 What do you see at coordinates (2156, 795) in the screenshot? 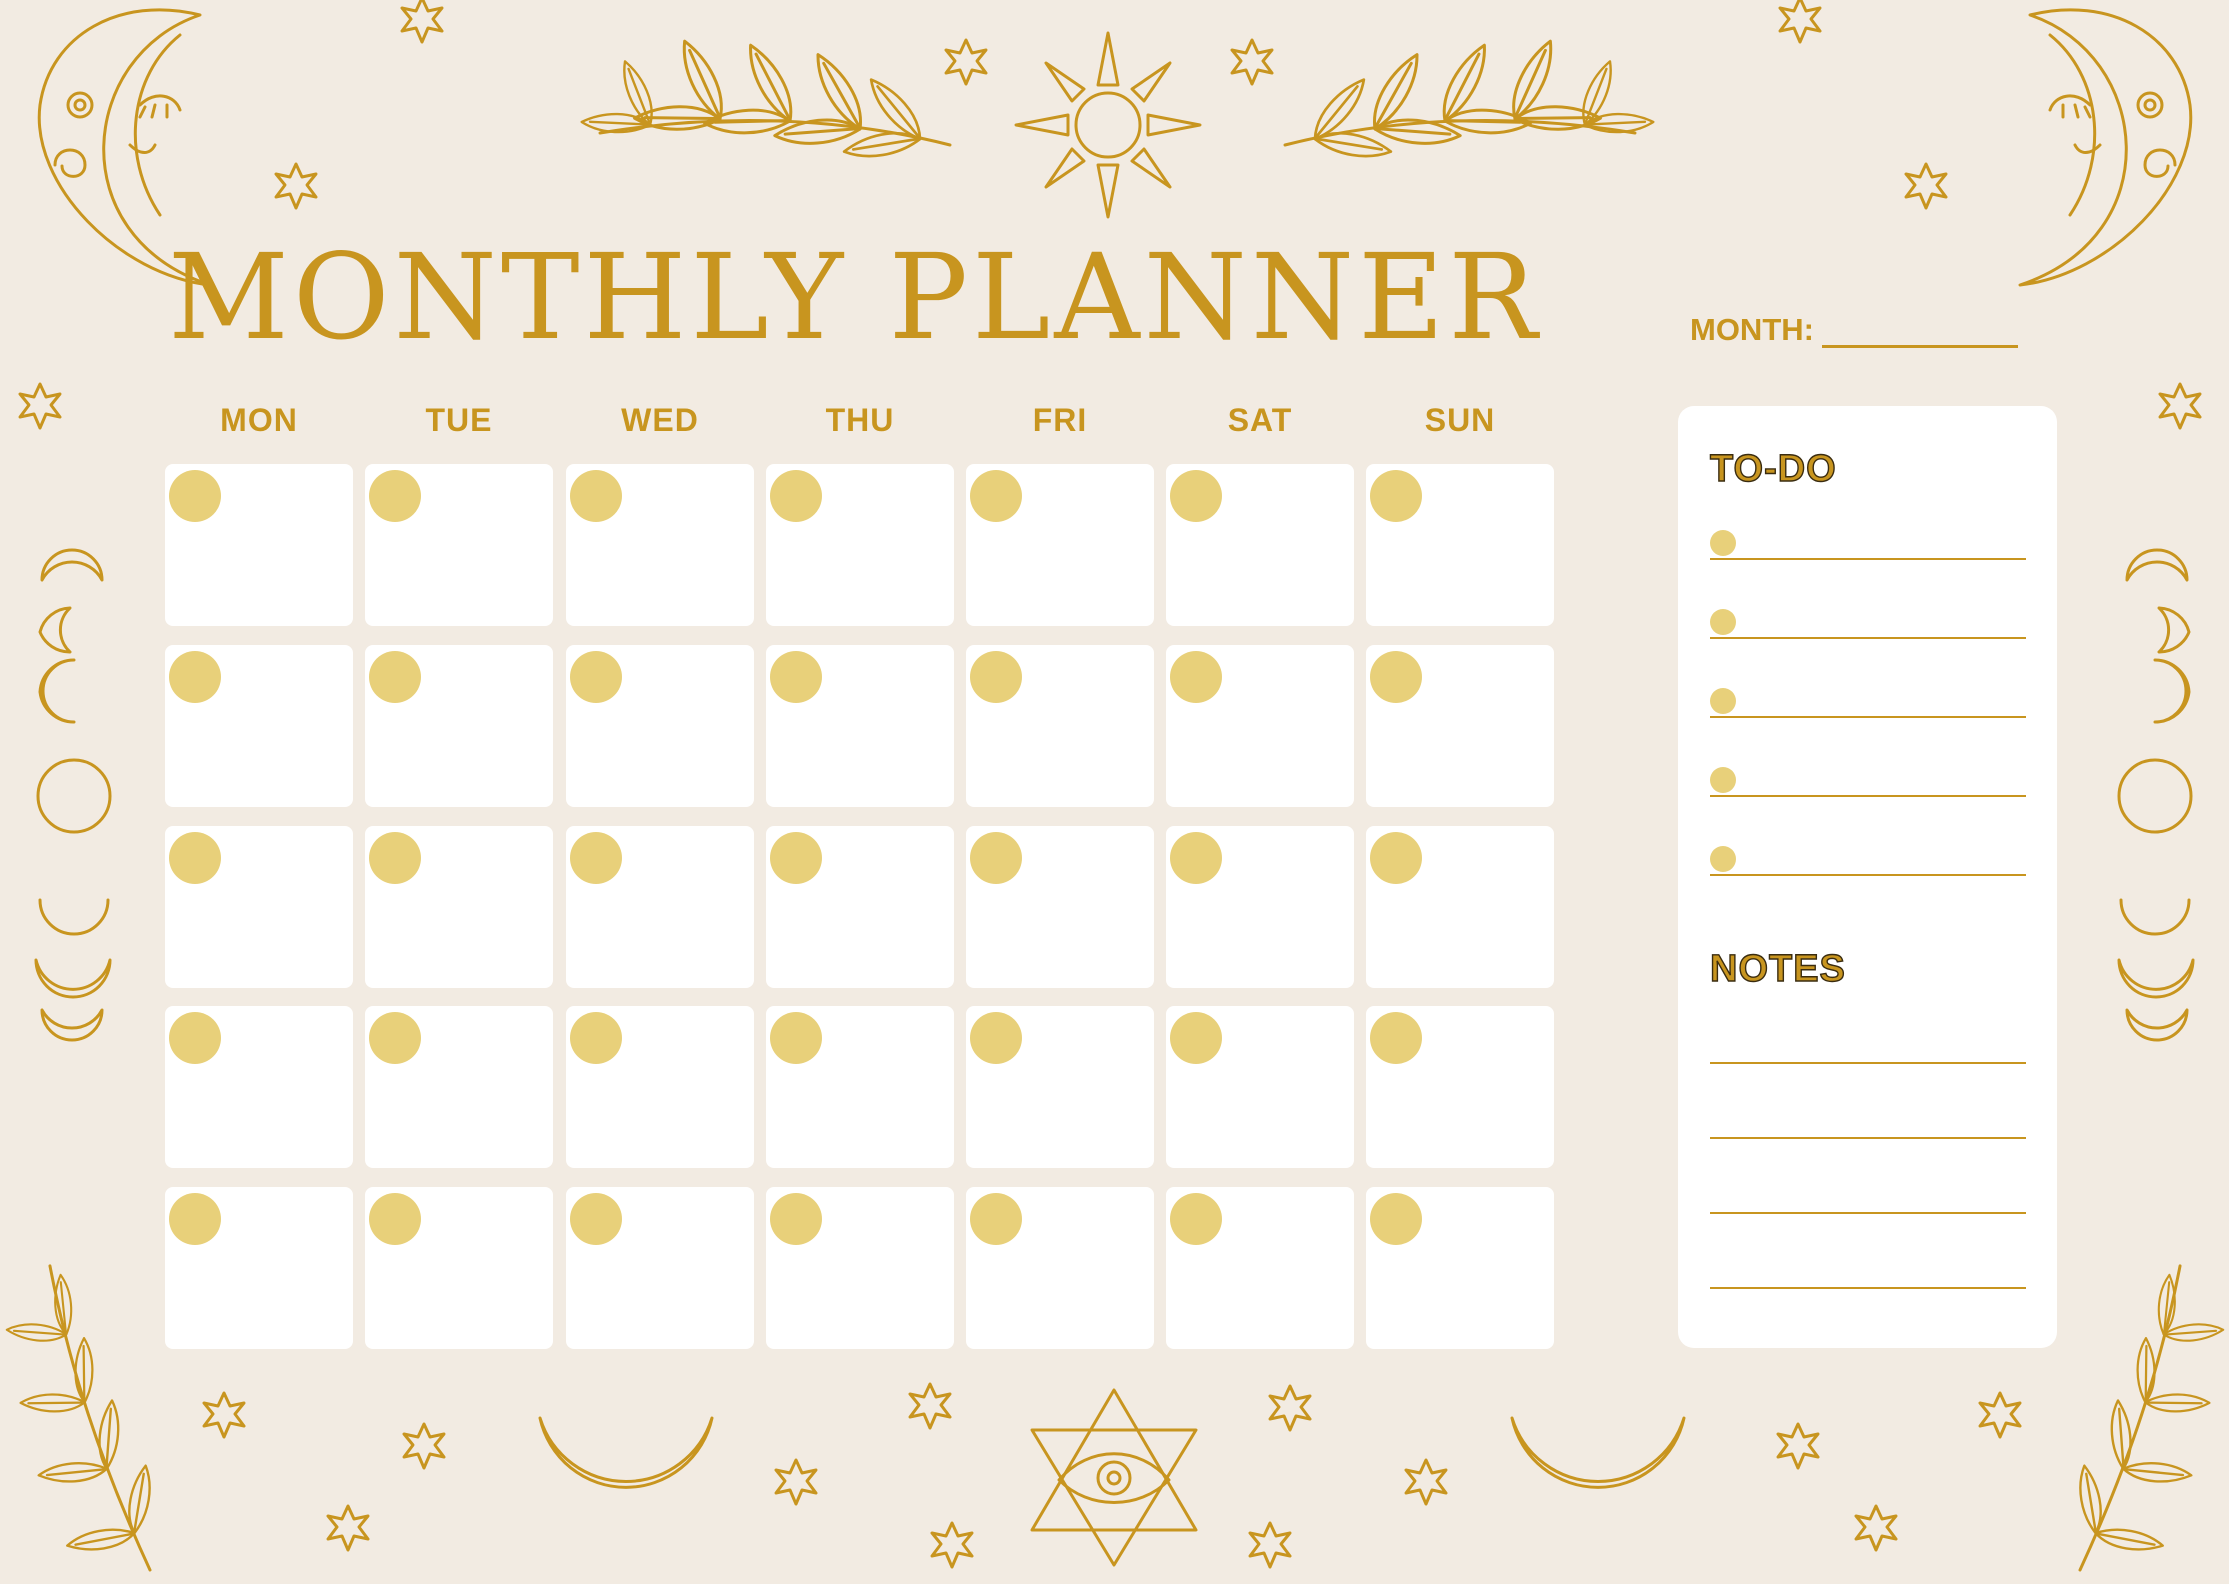
I see `moon-phases-icon-right` at bounding box center [2156, 795].